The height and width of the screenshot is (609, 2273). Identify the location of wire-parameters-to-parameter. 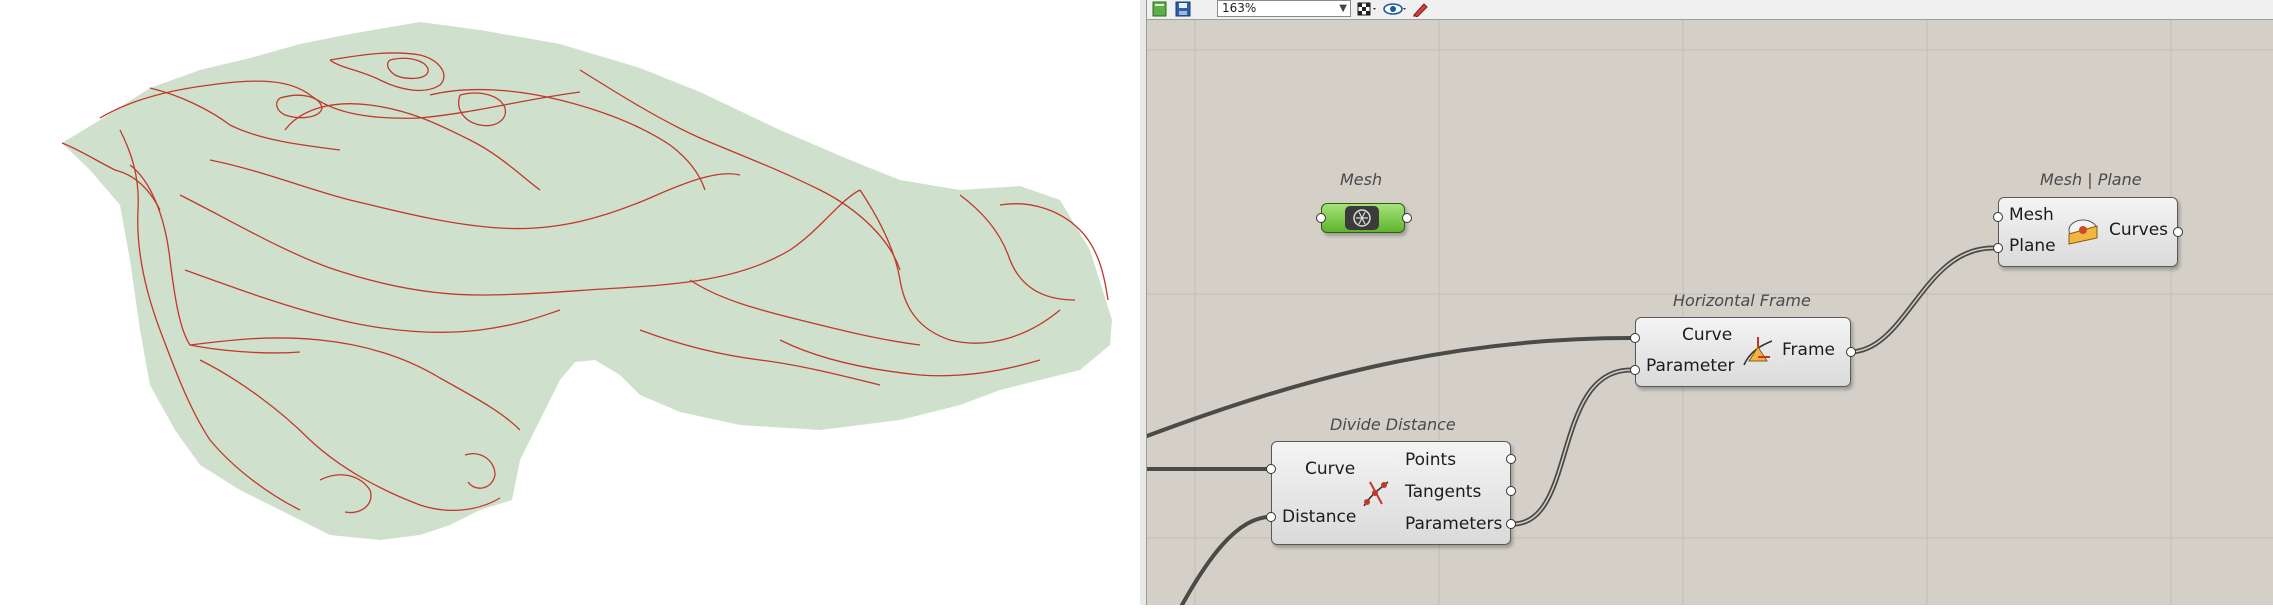
(1572, 447).